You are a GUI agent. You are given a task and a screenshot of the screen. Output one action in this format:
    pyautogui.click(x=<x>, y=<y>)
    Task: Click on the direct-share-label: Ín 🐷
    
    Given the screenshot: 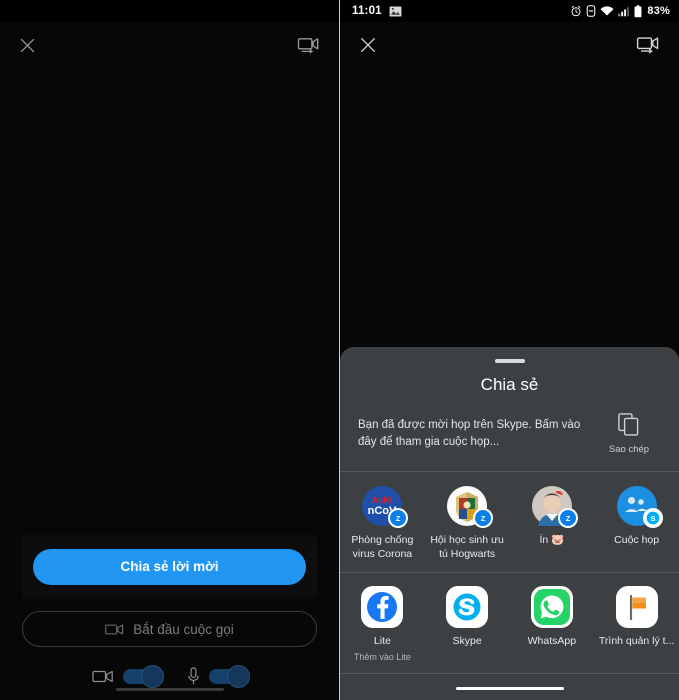 What is the action you would take?
    pyautogui.click(x=552, y=540)
    